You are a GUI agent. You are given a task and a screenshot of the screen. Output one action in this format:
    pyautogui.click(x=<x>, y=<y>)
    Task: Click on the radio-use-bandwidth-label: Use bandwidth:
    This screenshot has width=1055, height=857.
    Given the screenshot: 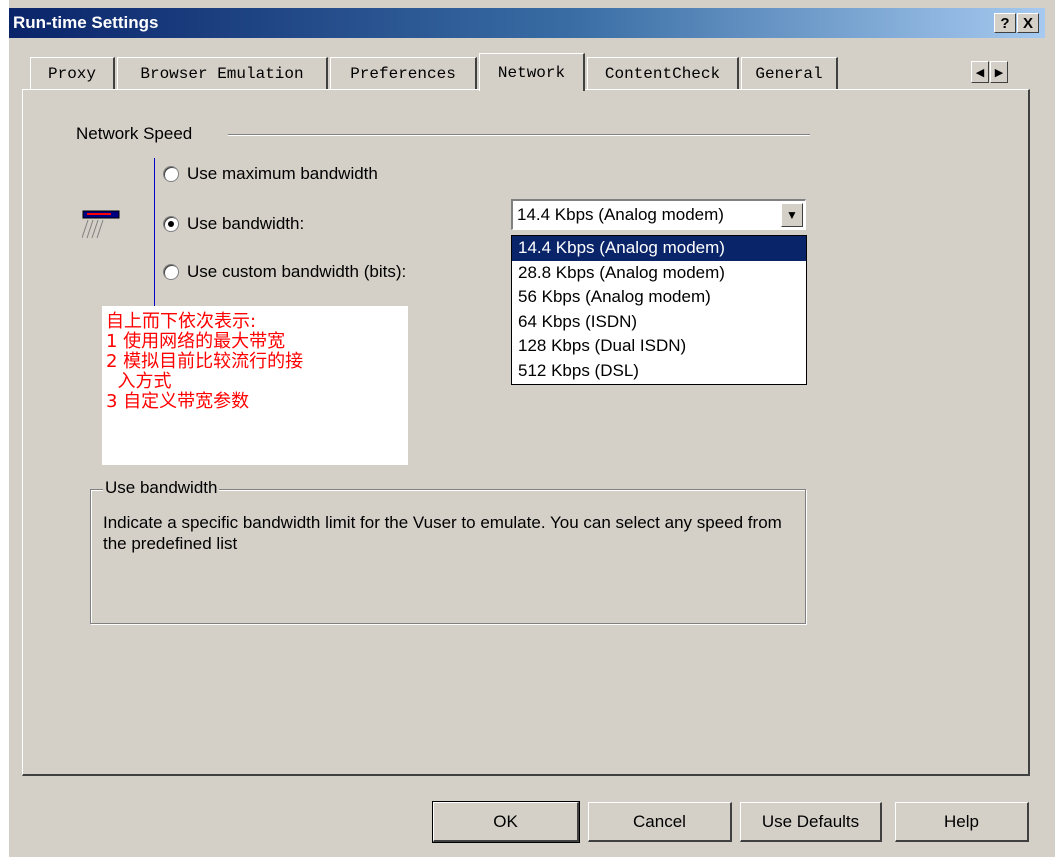 What is the action you would take?
    pyautogui.click(x=246, y=223)
    